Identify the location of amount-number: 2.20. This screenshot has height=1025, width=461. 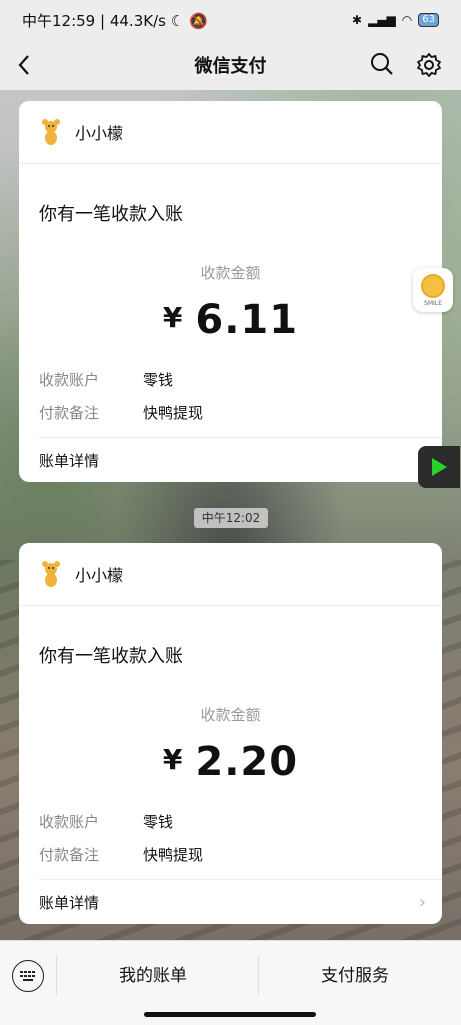
(247, 762).